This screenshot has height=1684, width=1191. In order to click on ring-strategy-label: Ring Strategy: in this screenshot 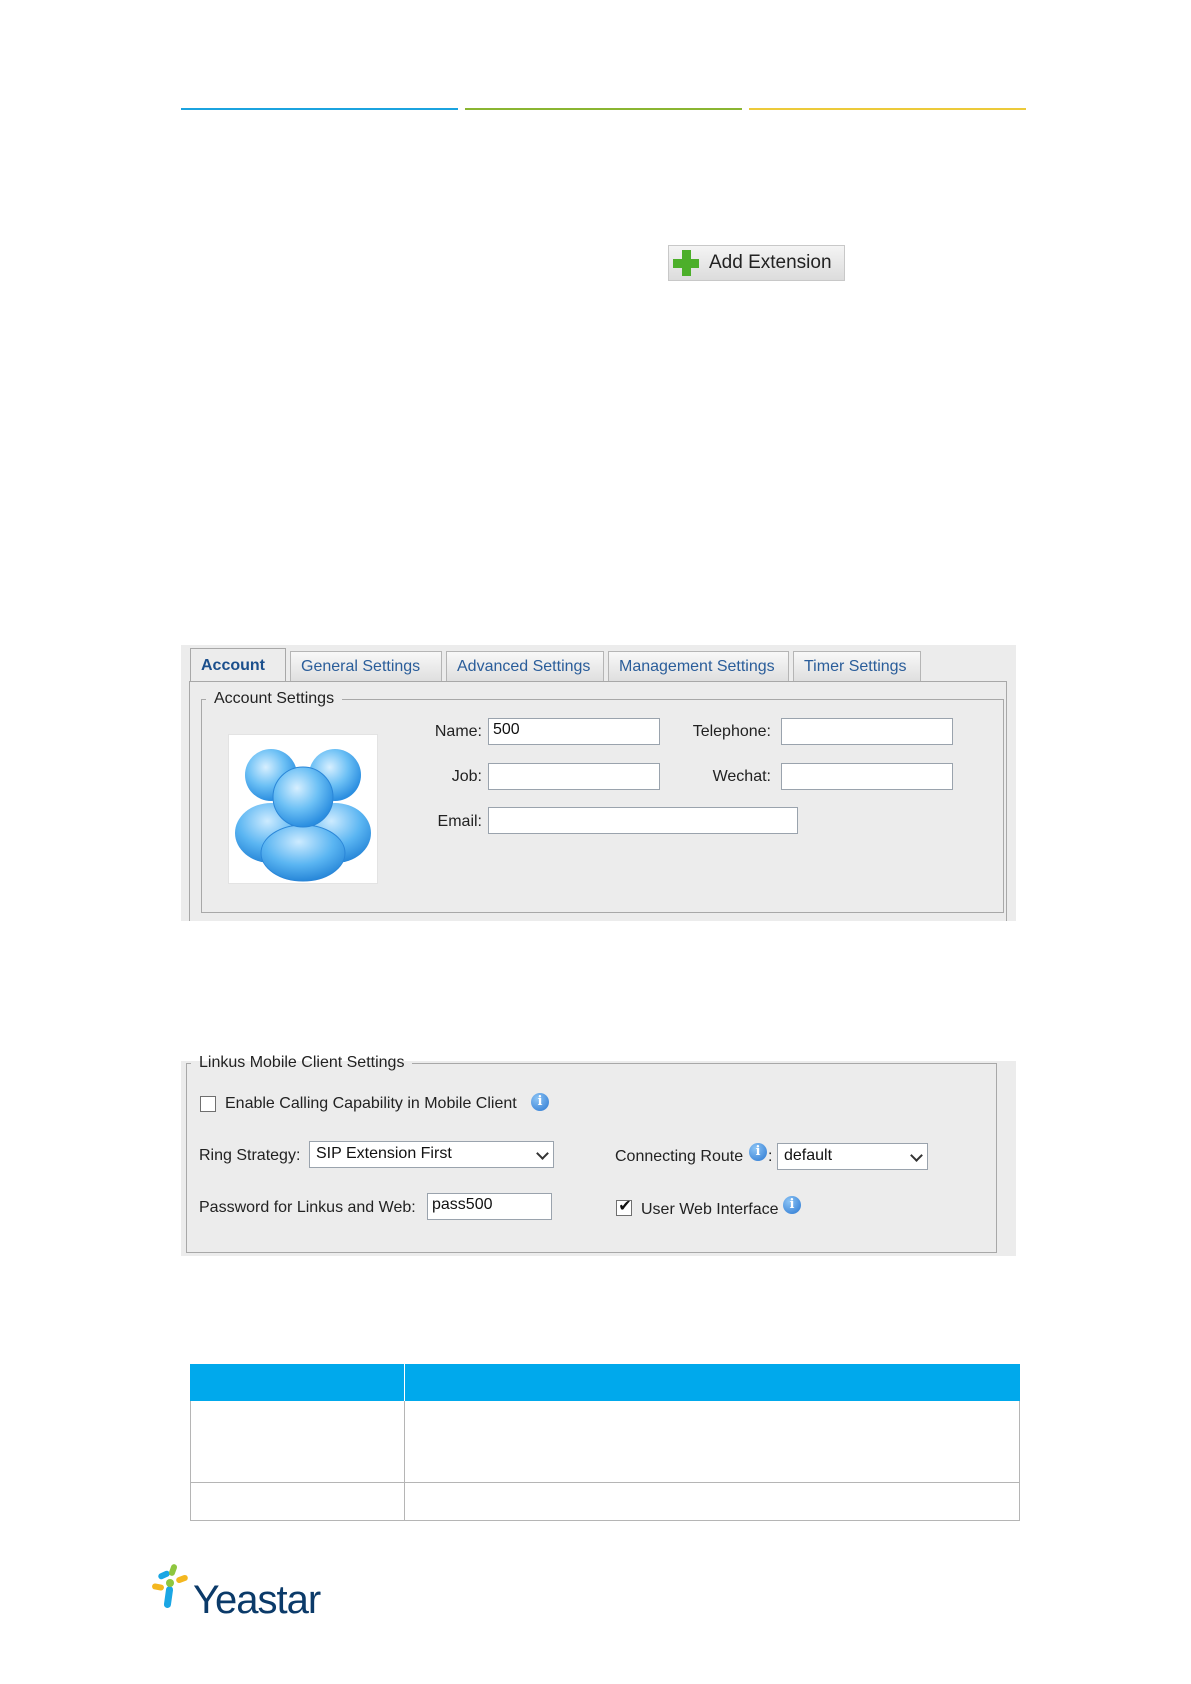, I will do `click(250, 1155)`.